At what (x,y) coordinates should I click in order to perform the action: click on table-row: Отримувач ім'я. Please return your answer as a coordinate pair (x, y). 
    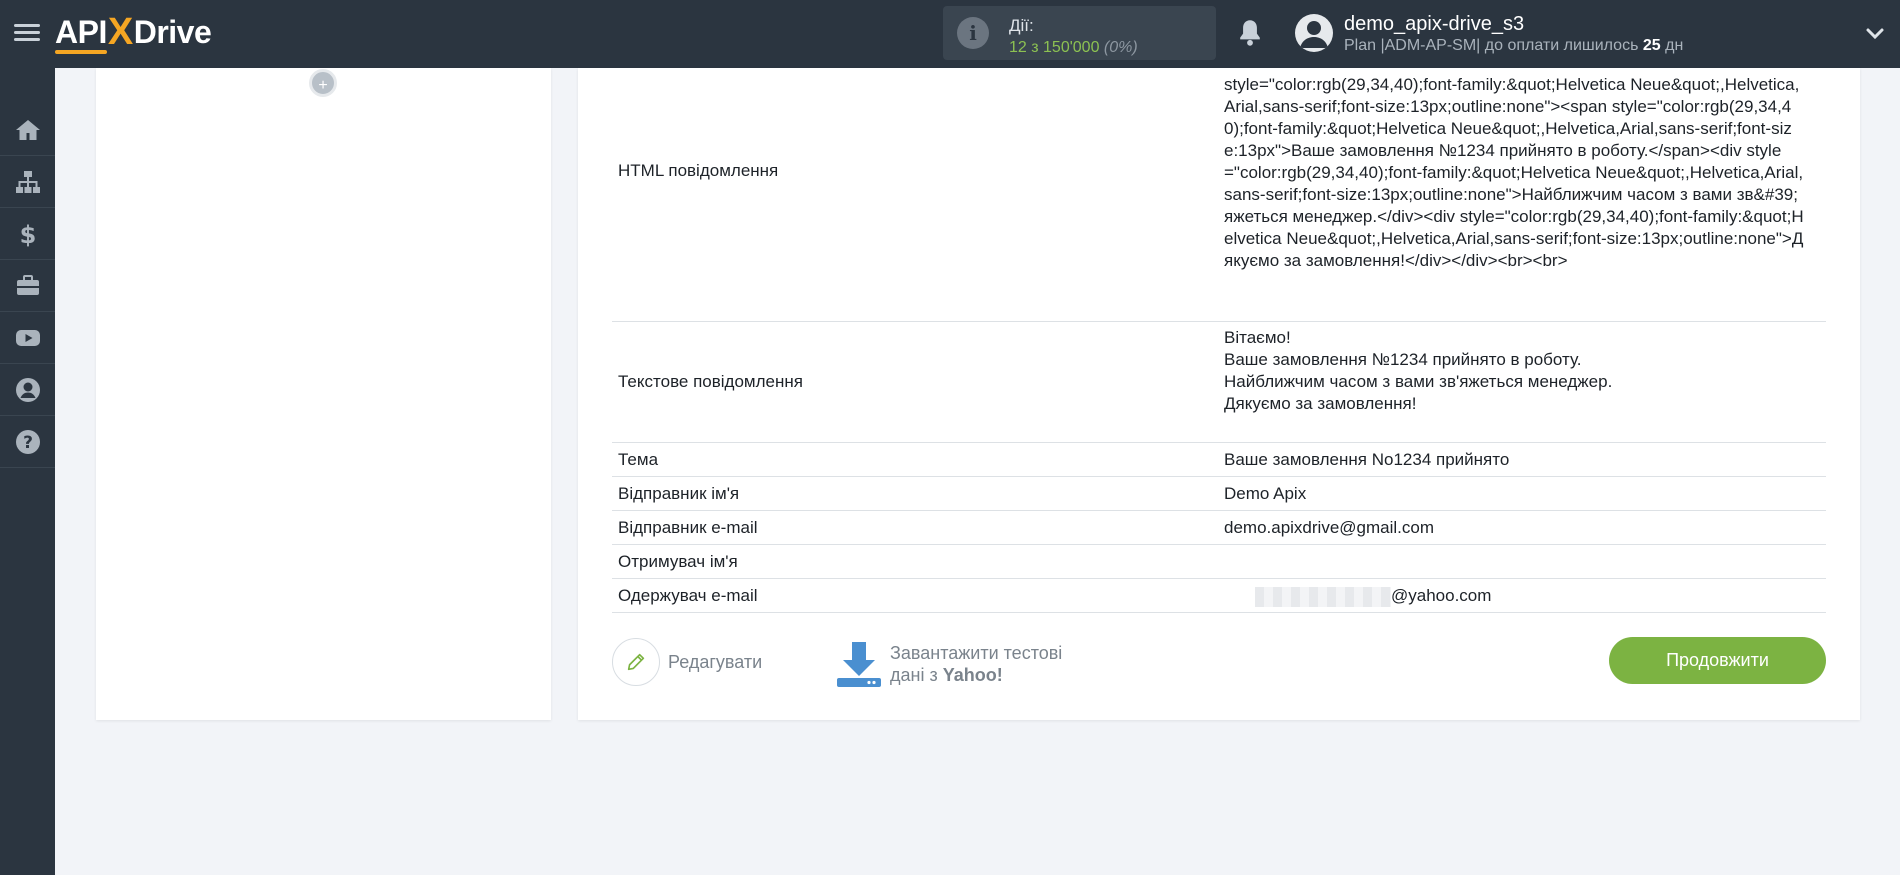
    Looking at the image, I should click on (1219, 562).